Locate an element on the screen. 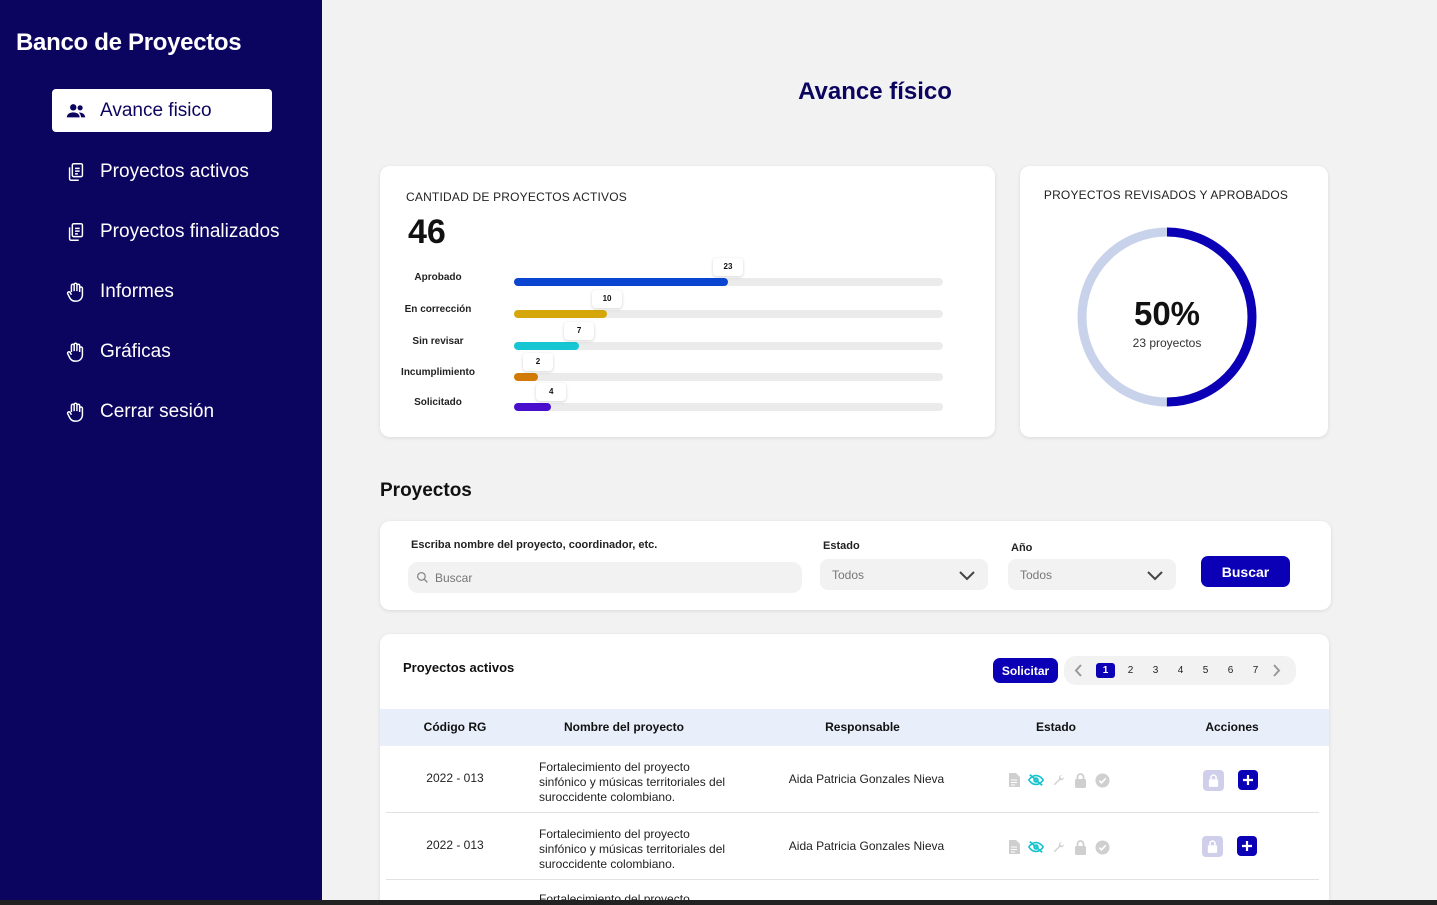 This screenshot has width=1437, height=905. header-estado: Estado is located at coordinates (1055, 727).